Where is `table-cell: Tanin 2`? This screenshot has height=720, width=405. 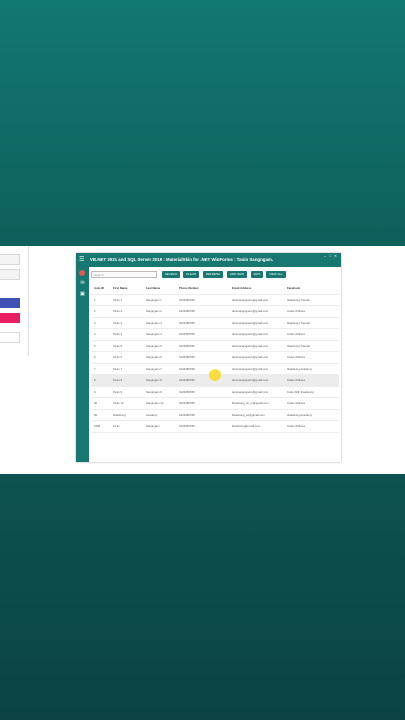
table-cell: Tanin 2 is located at coordinates (118, 311).